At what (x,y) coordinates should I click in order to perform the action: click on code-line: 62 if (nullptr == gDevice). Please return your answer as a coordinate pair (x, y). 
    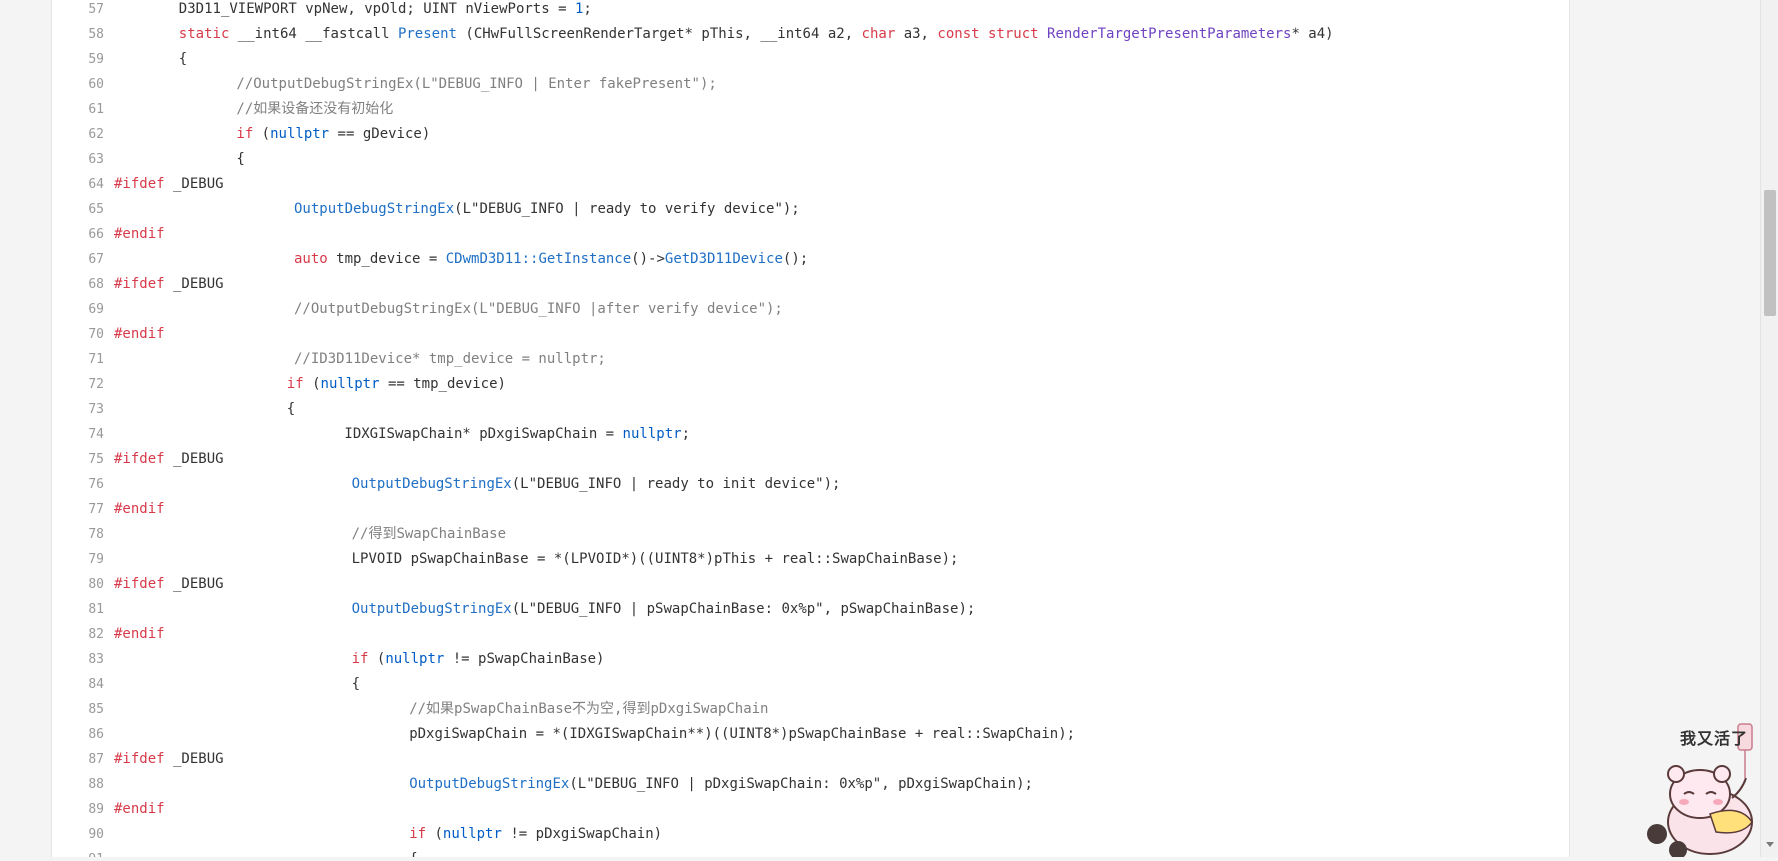
    Looking at the image, I should click on (810, 134).